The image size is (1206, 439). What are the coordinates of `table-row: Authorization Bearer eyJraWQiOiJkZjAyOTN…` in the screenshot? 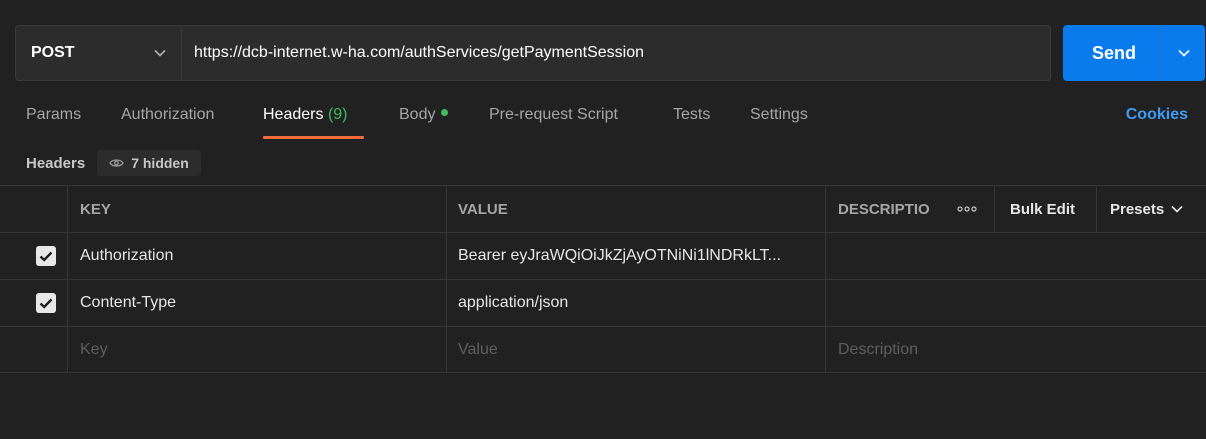 It's located at (603, 255).